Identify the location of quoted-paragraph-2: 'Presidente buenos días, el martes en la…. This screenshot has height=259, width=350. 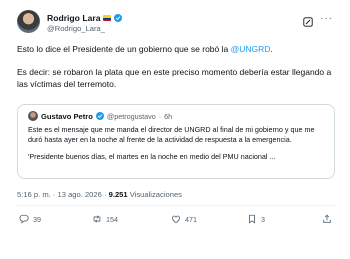
(152, 156).